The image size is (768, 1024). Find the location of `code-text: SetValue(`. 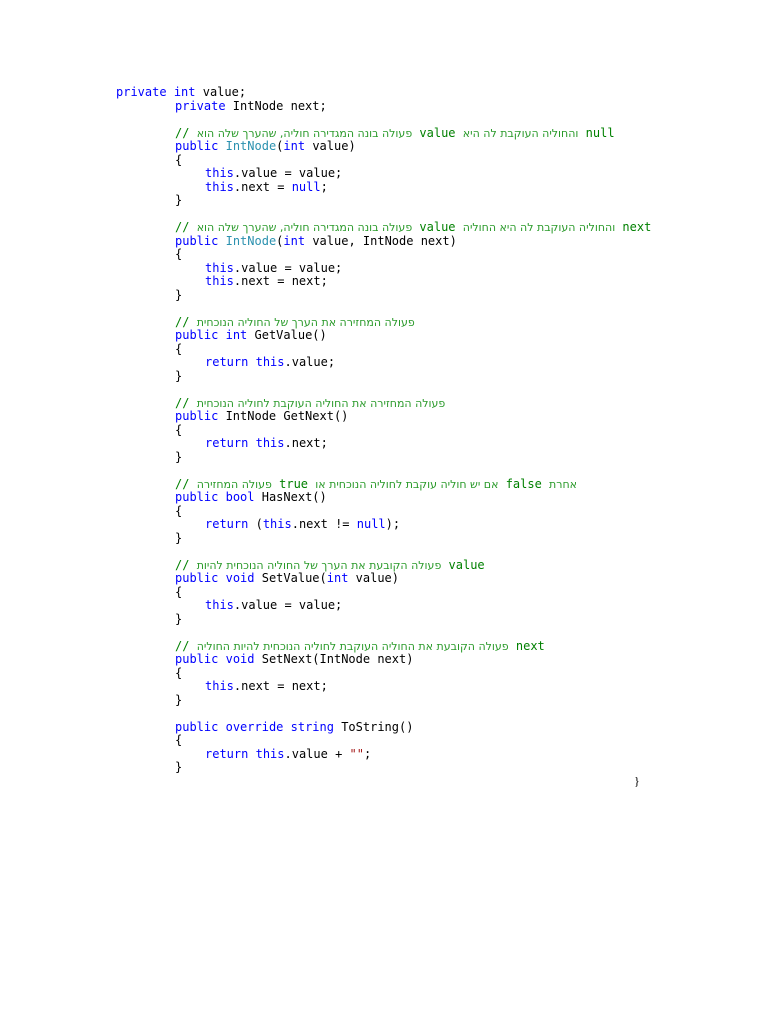

code-text: SetValue( is located at coordinates (290, 578).